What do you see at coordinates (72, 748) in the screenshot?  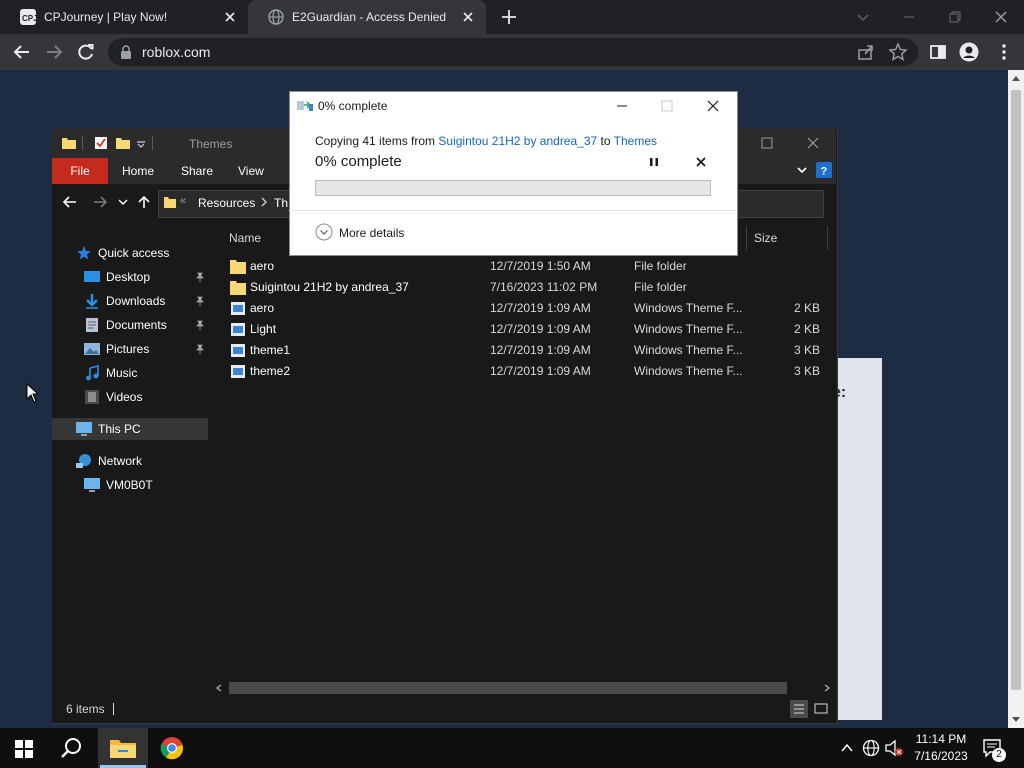 I see `search-icon` at bounding box center [72, 748].